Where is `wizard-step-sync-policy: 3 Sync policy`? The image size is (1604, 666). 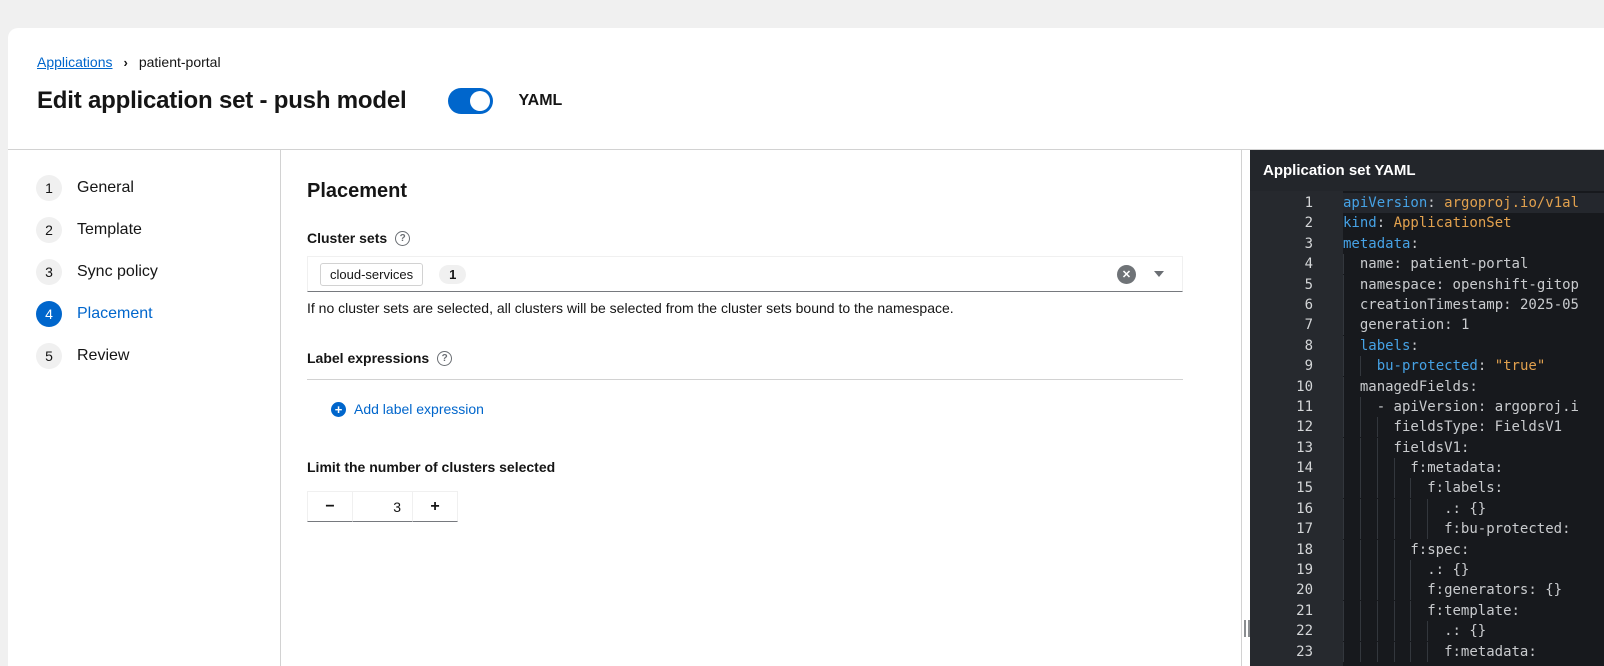
wizard-step-sync-policy: 3 Sync policy is located at coordinates (144, 272).